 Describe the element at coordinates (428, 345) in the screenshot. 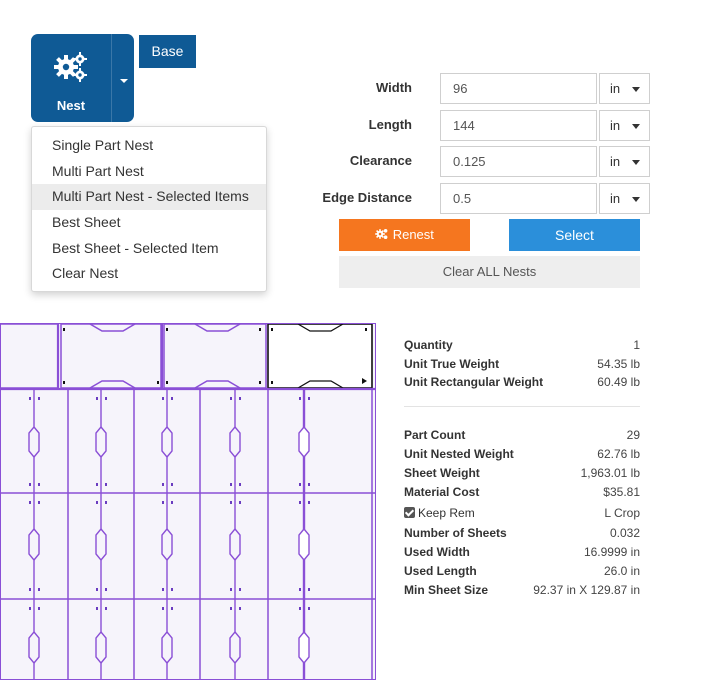

I see `stat-label: Quantity` at that location.